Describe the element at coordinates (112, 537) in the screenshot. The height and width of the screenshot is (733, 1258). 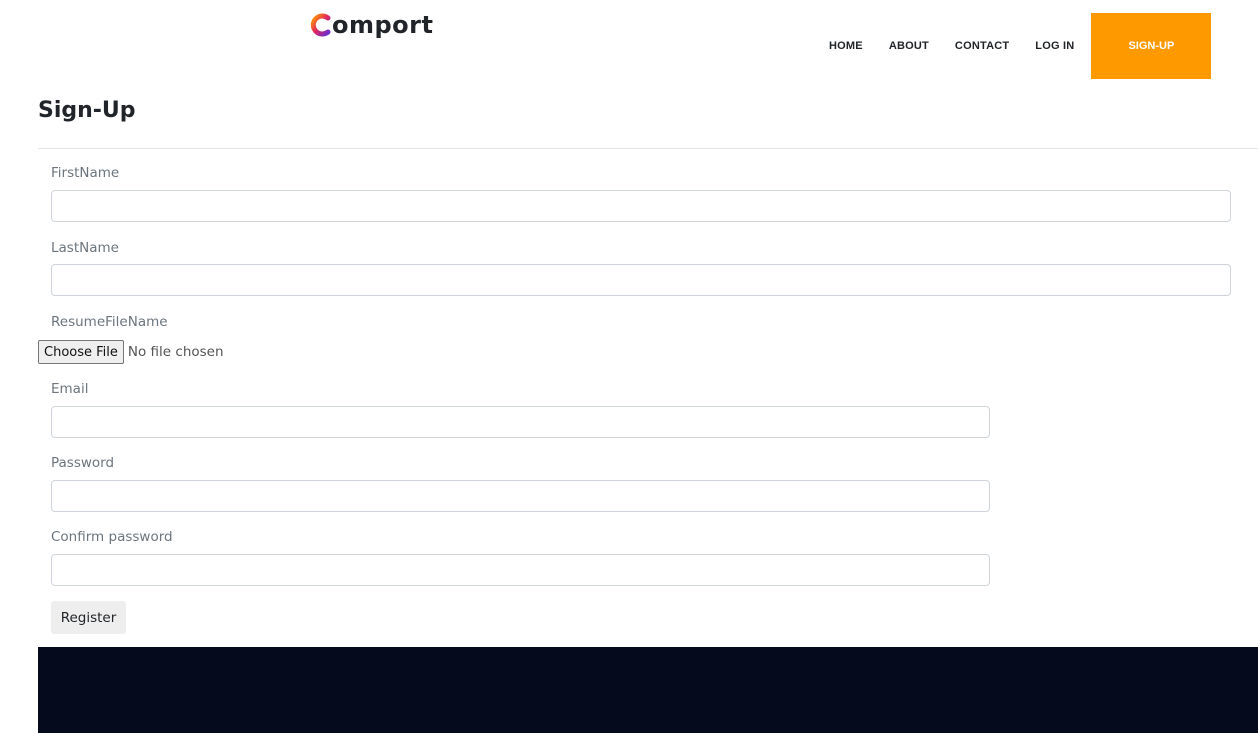
I see `confirm-password-label: Confirm password` at that location.